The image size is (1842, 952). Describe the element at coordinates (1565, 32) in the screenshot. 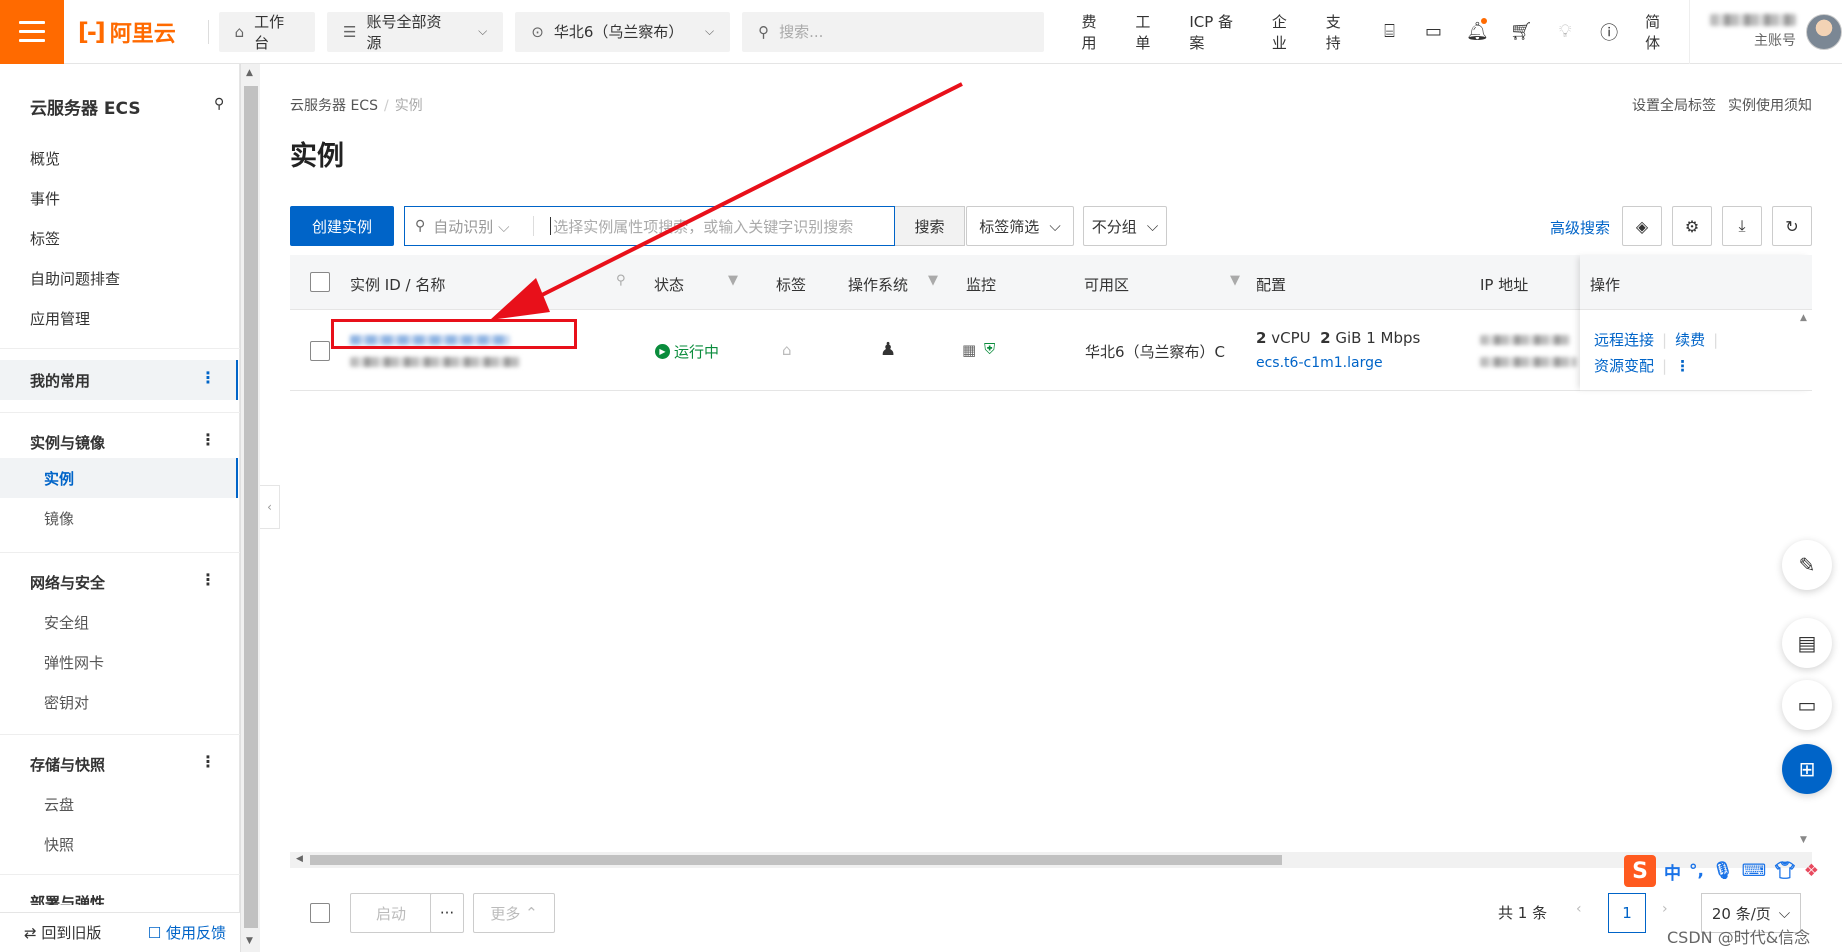

I see `lightbulb-icon: 💡︎` at that location.